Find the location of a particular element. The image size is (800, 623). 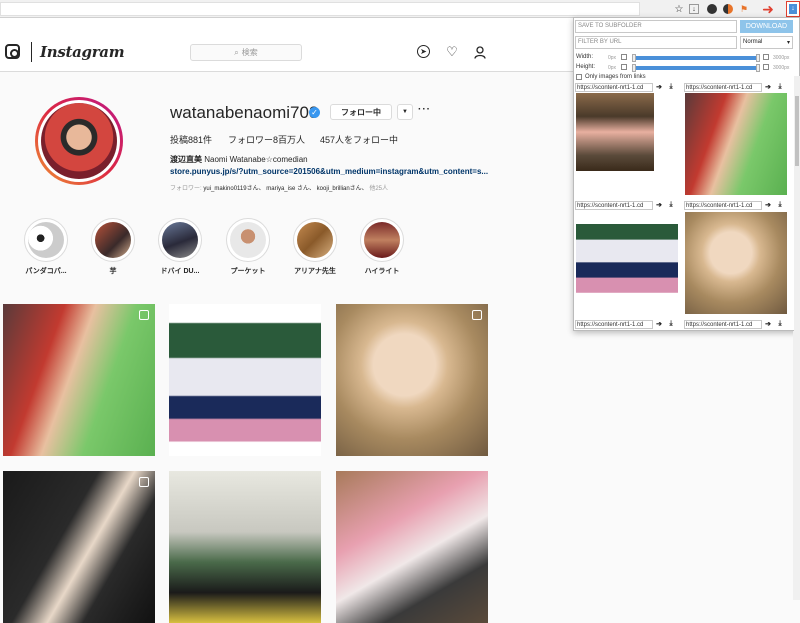

highlight-label: ハイライト is located at coordinates (382, 271).